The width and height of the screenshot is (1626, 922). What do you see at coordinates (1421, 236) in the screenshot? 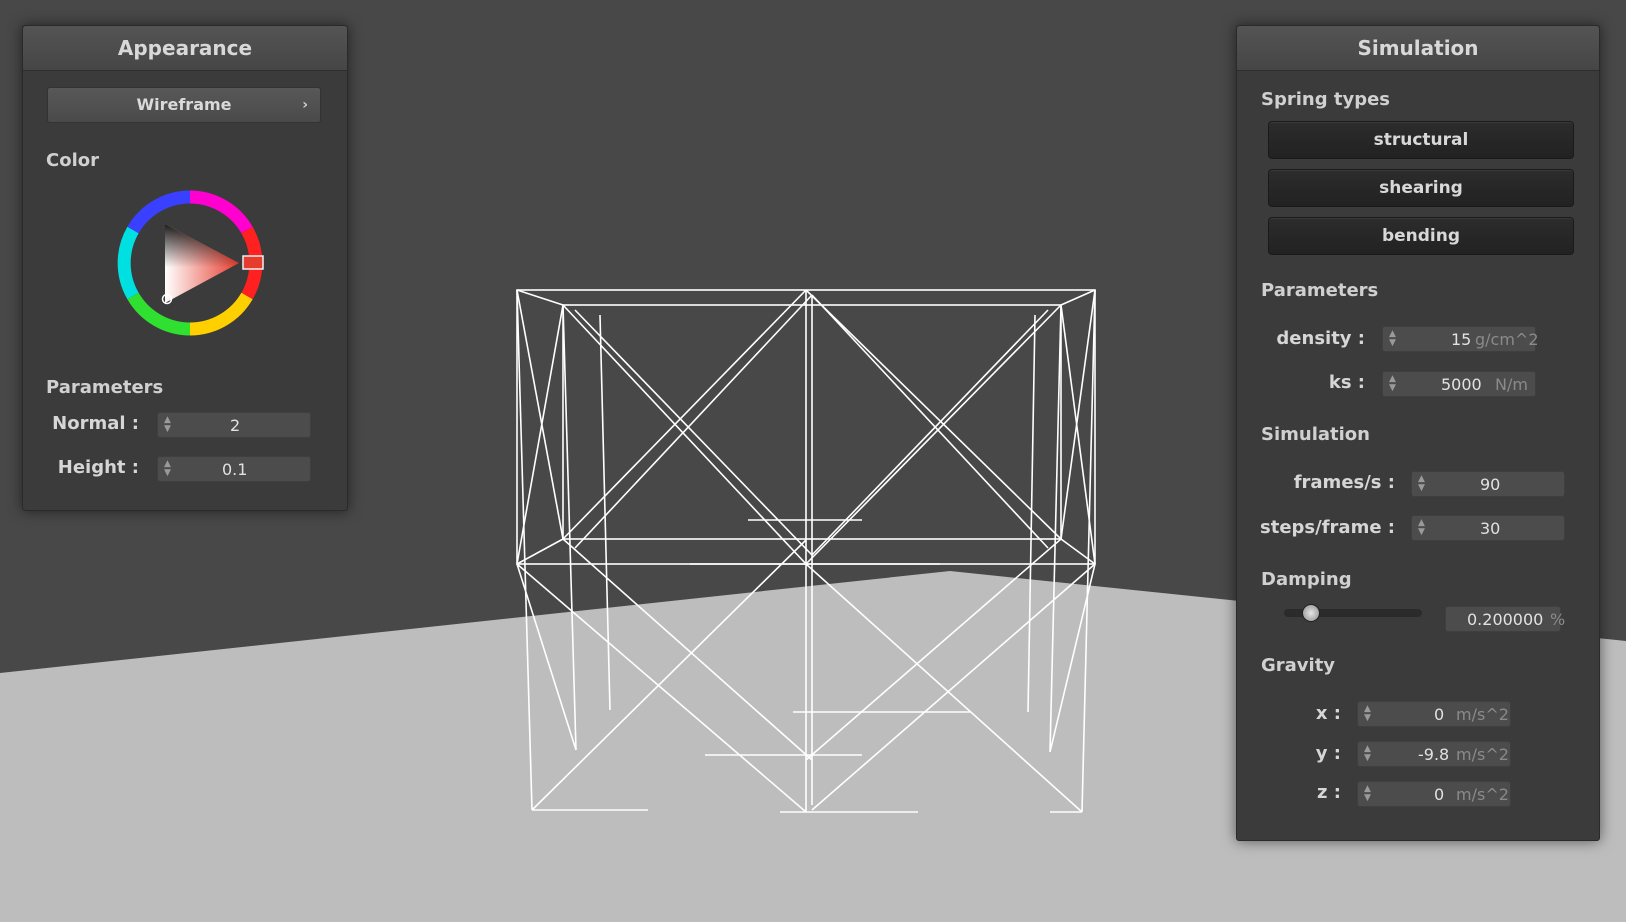
I see `bending-spring-button: bending` at bounding box center [1421, 236].